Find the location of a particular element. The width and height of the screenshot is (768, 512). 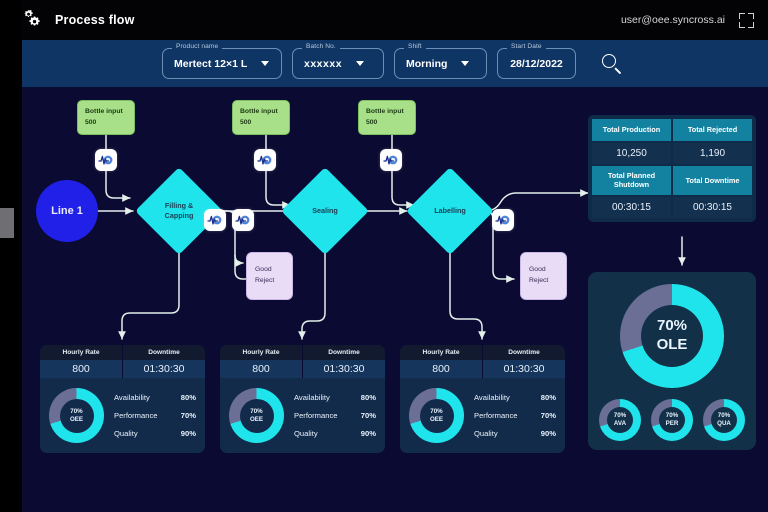

shift-value: Morning is located at coordinates (427, 63).